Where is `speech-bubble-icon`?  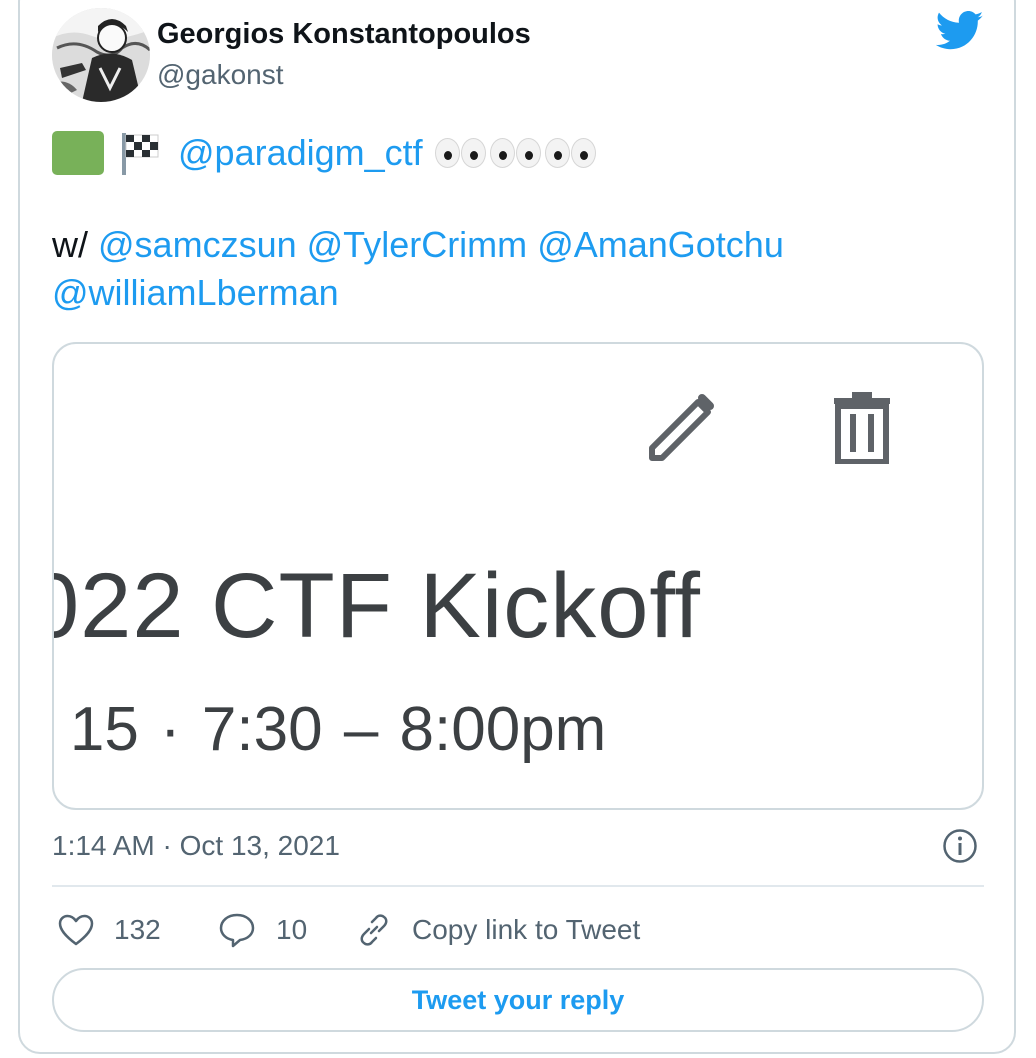
speech-bubble-icon is located at coordinates (237, 930).